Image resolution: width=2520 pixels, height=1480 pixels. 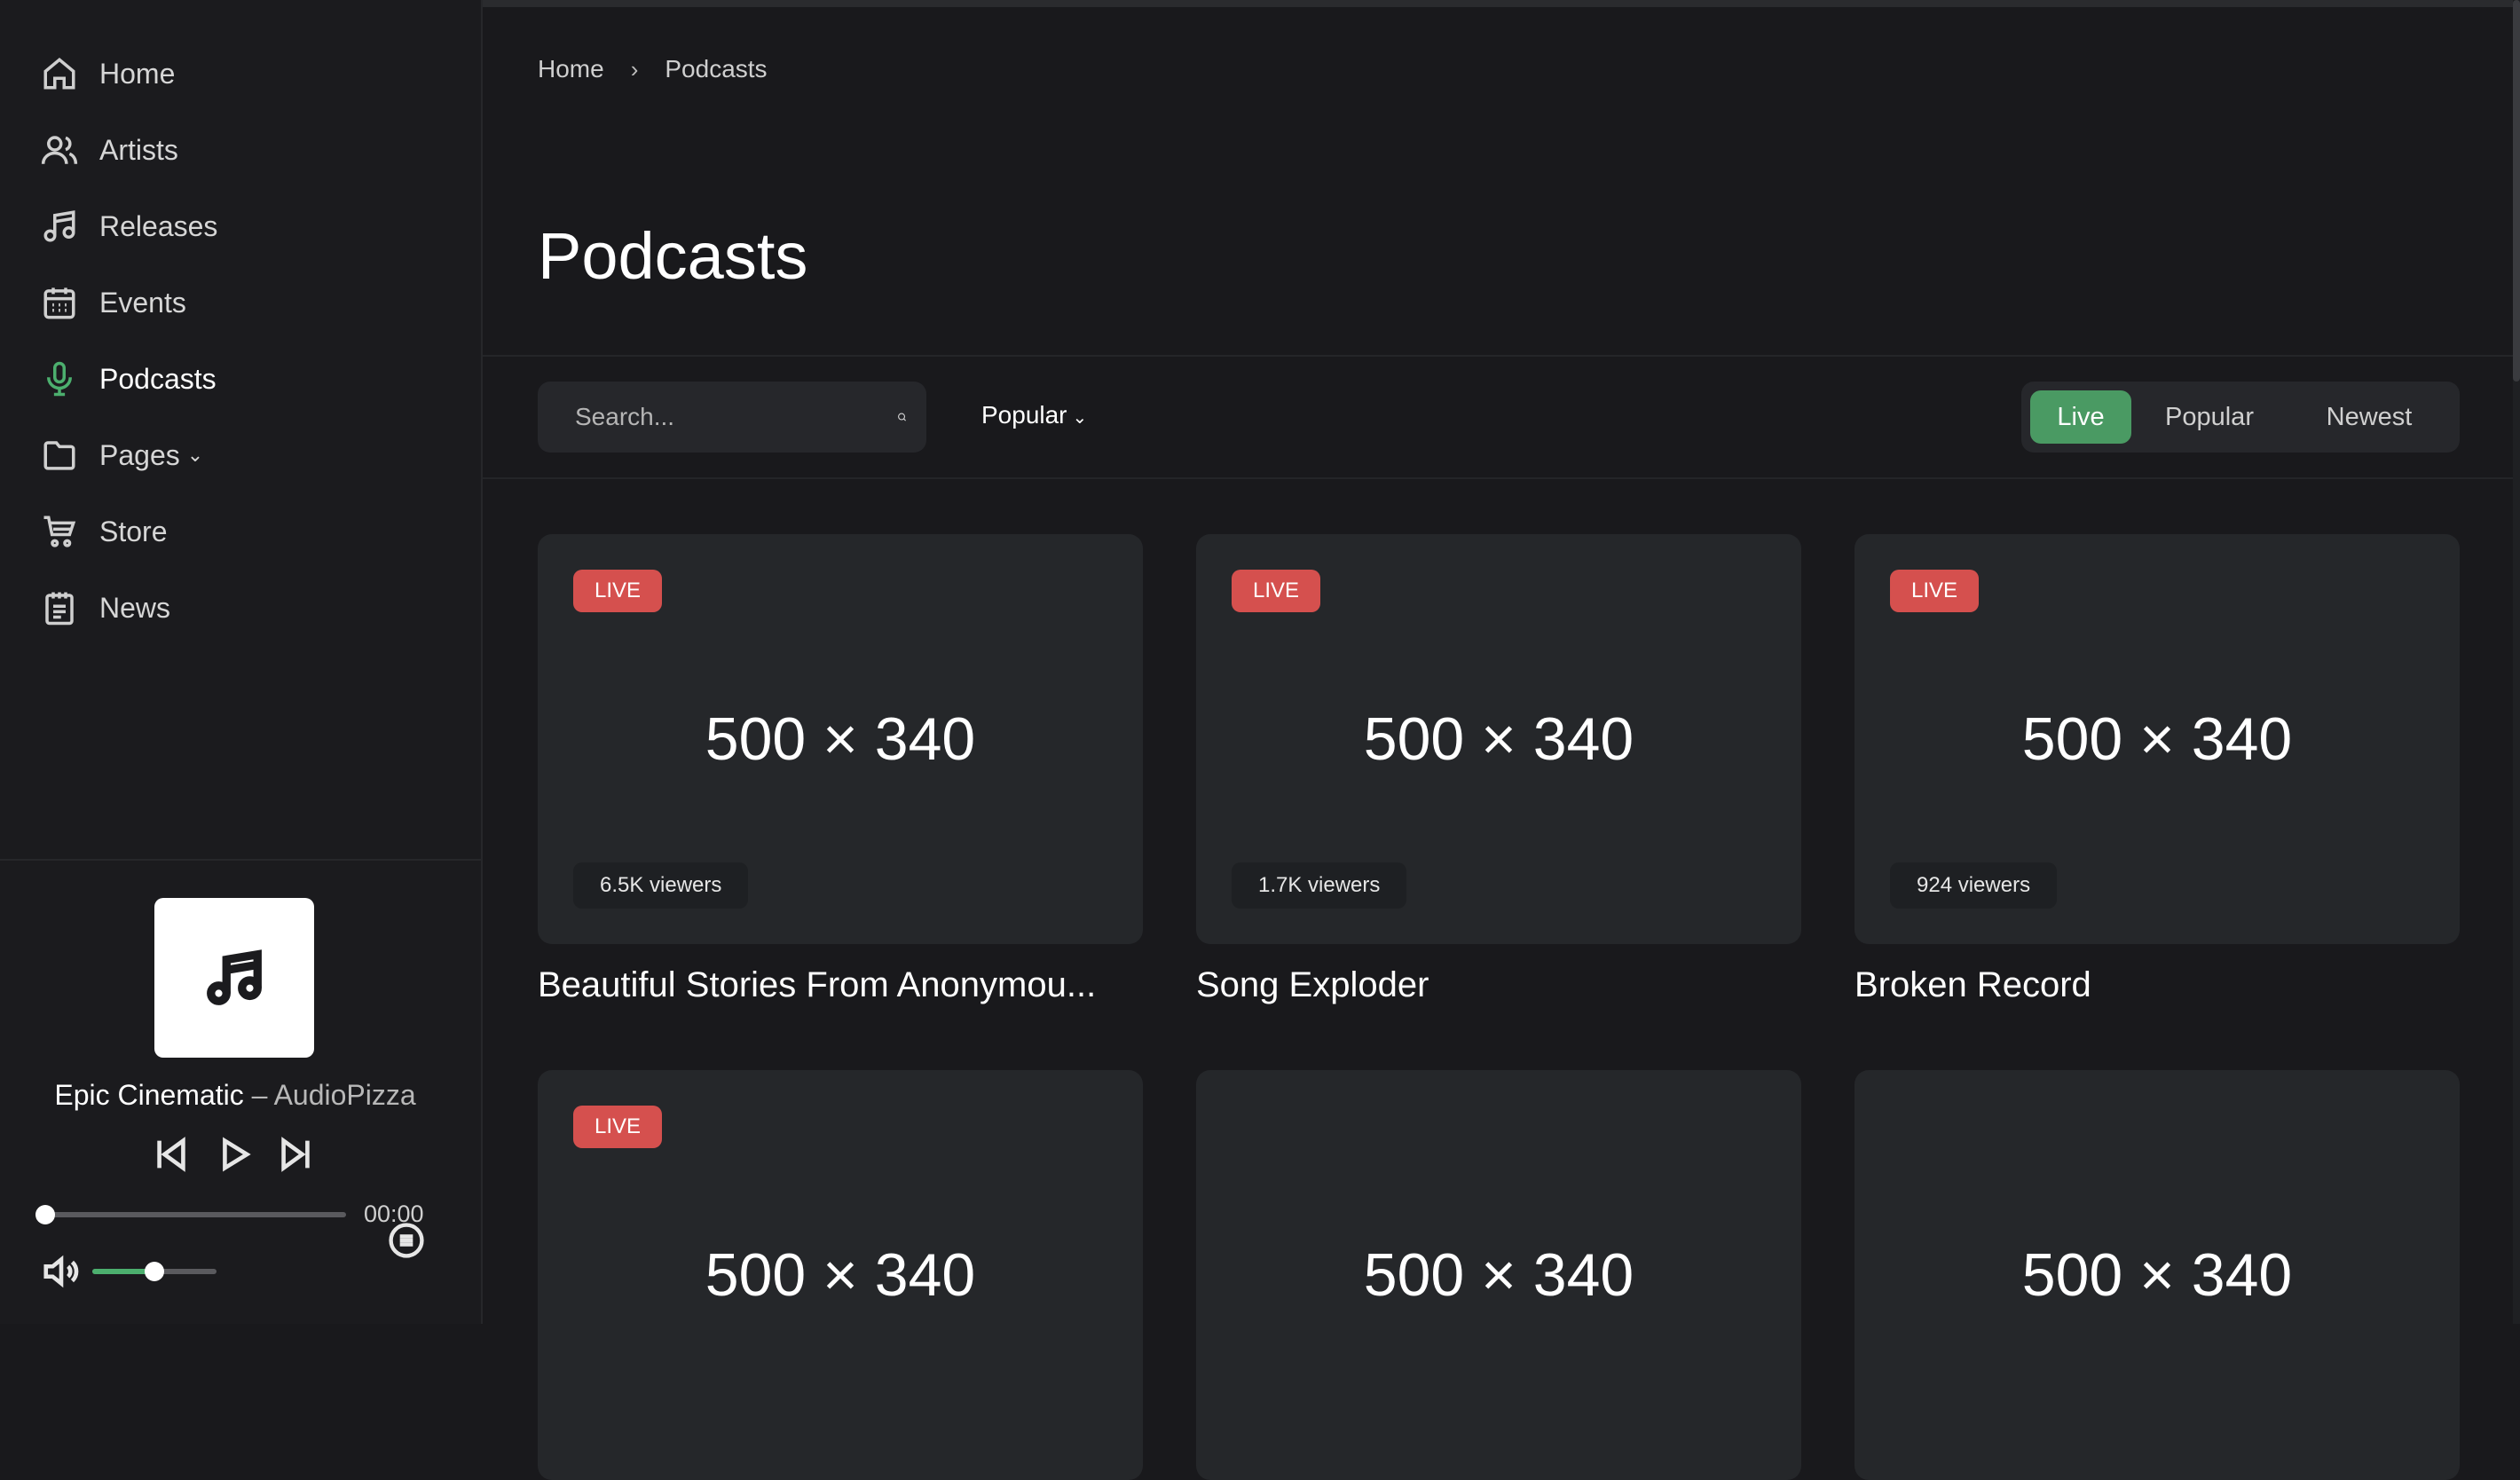 What do you see at coordinates (171, 1154) in the screenshot?
I see `skip-back-icon` at bounding box center [171, 1154].